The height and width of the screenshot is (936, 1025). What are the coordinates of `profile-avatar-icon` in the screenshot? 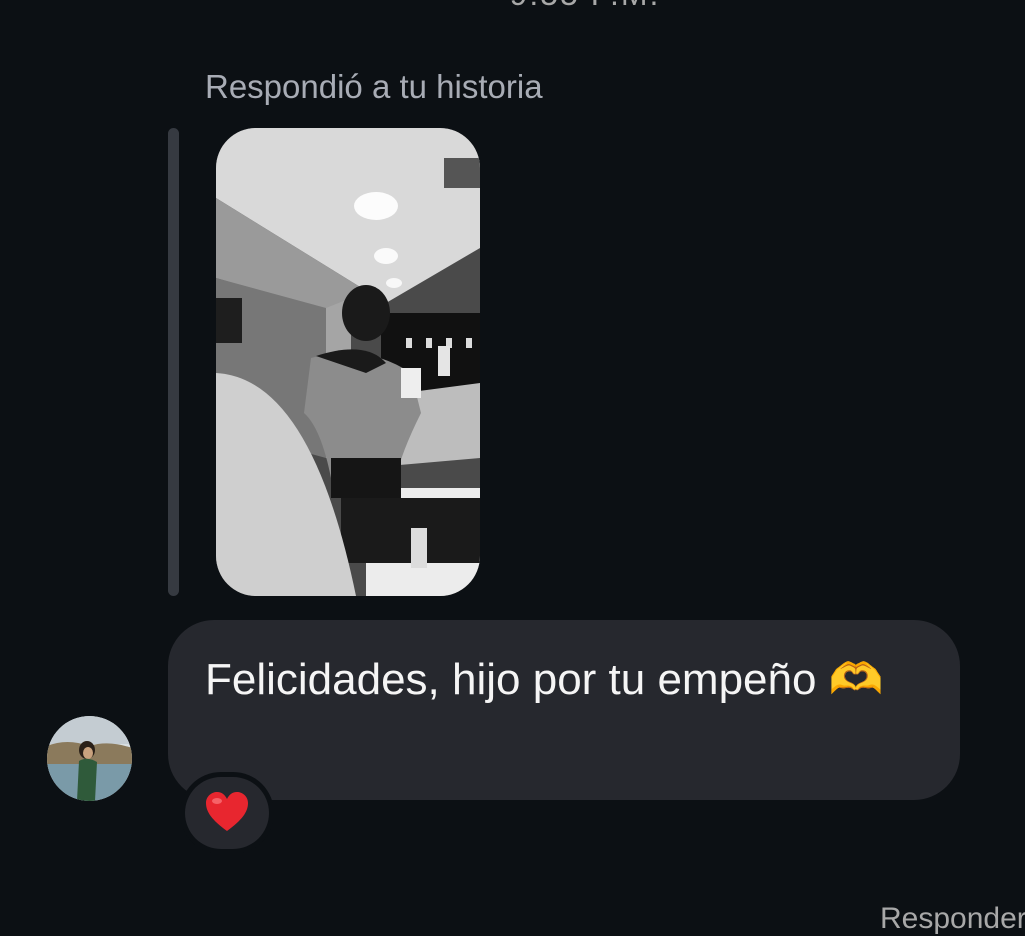 It's located at (89, 758).